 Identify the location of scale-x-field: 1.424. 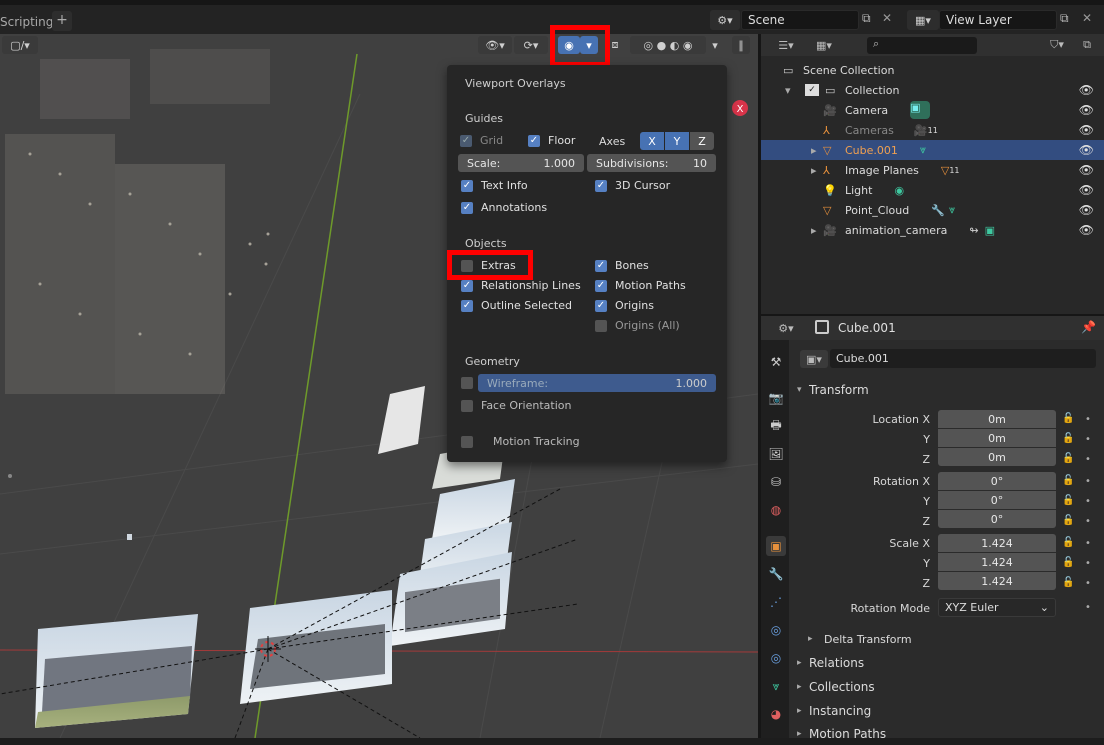
(997, 543).